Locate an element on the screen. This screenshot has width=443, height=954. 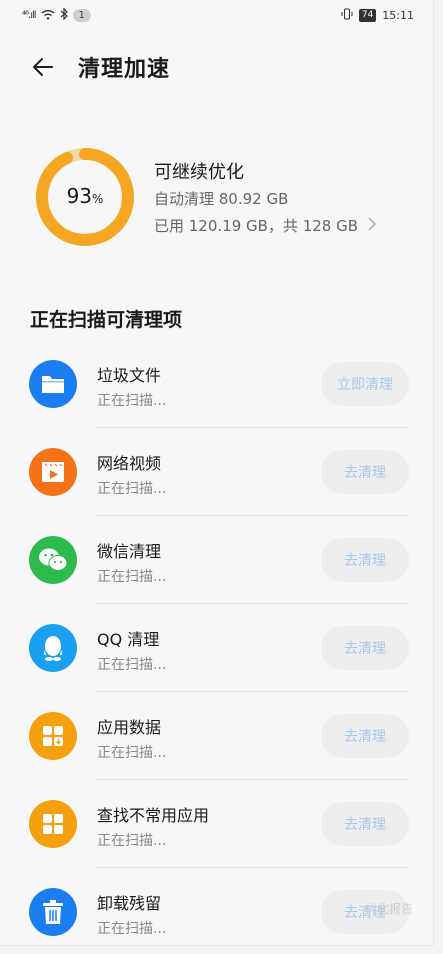
summary-headline: 可继续优化 is located at coordinates (199, 172).